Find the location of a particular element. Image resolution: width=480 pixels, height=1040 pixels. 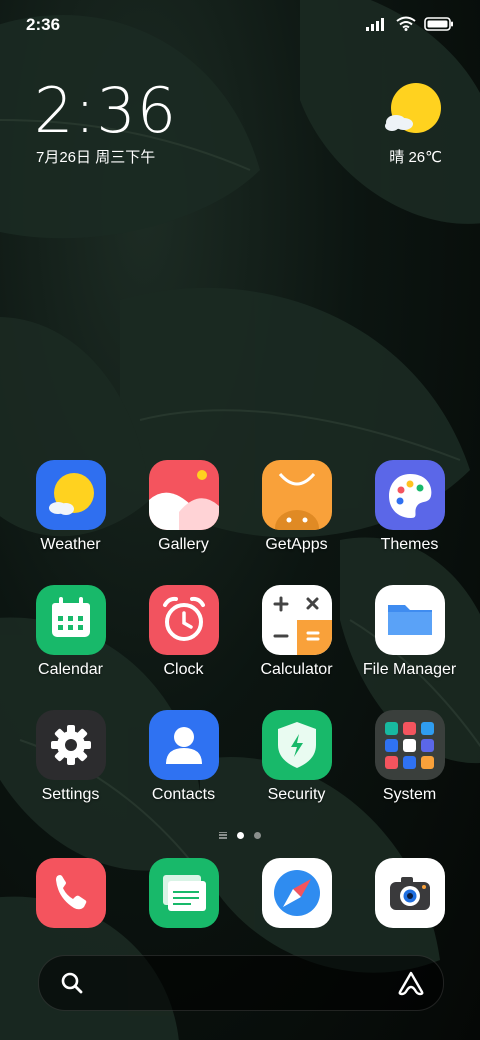

messages-icon is located at coordinates (183, 893).